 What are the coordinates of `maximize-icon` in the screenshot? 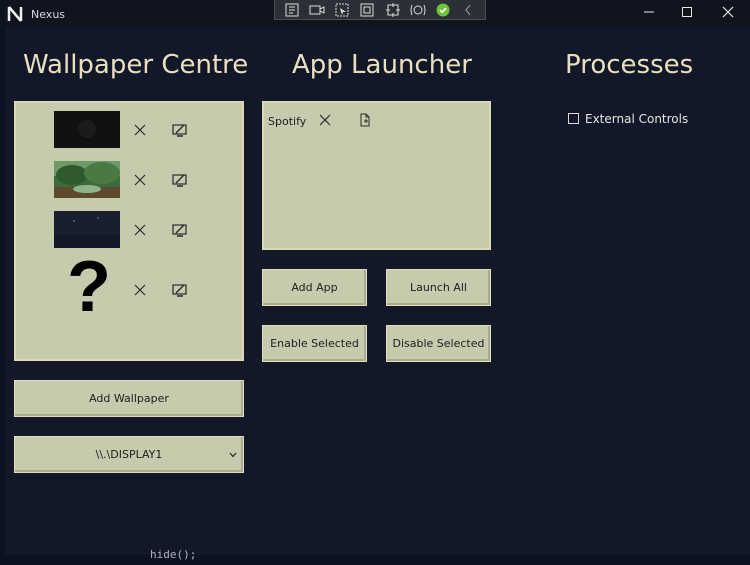 It's located at (687, 12).